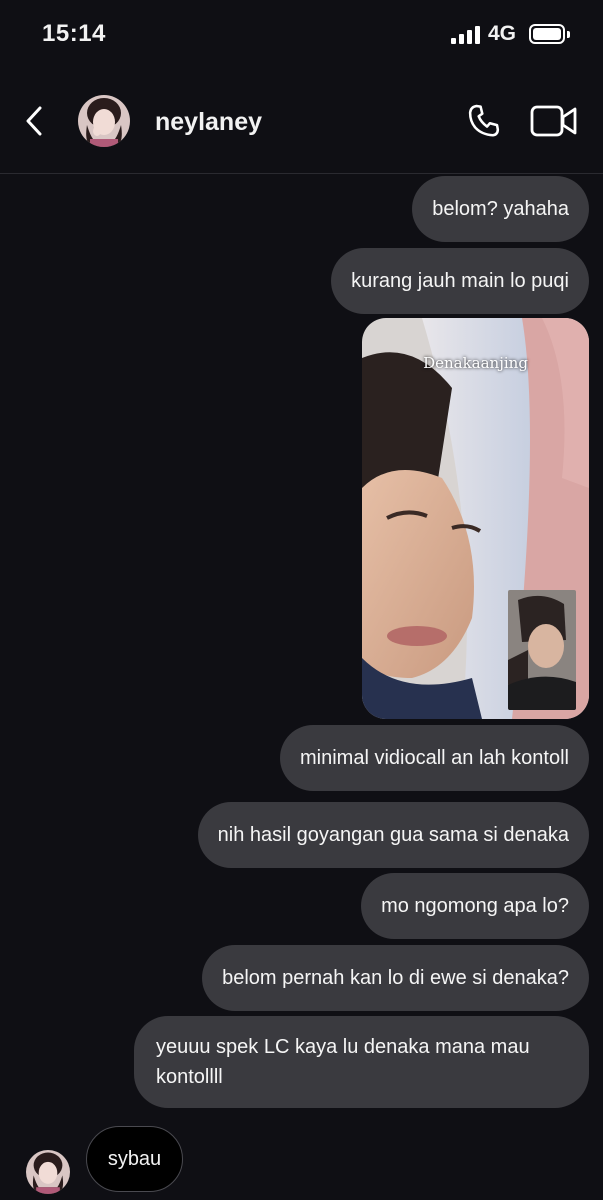  I want to click on battery-cap, so click(568, 34).